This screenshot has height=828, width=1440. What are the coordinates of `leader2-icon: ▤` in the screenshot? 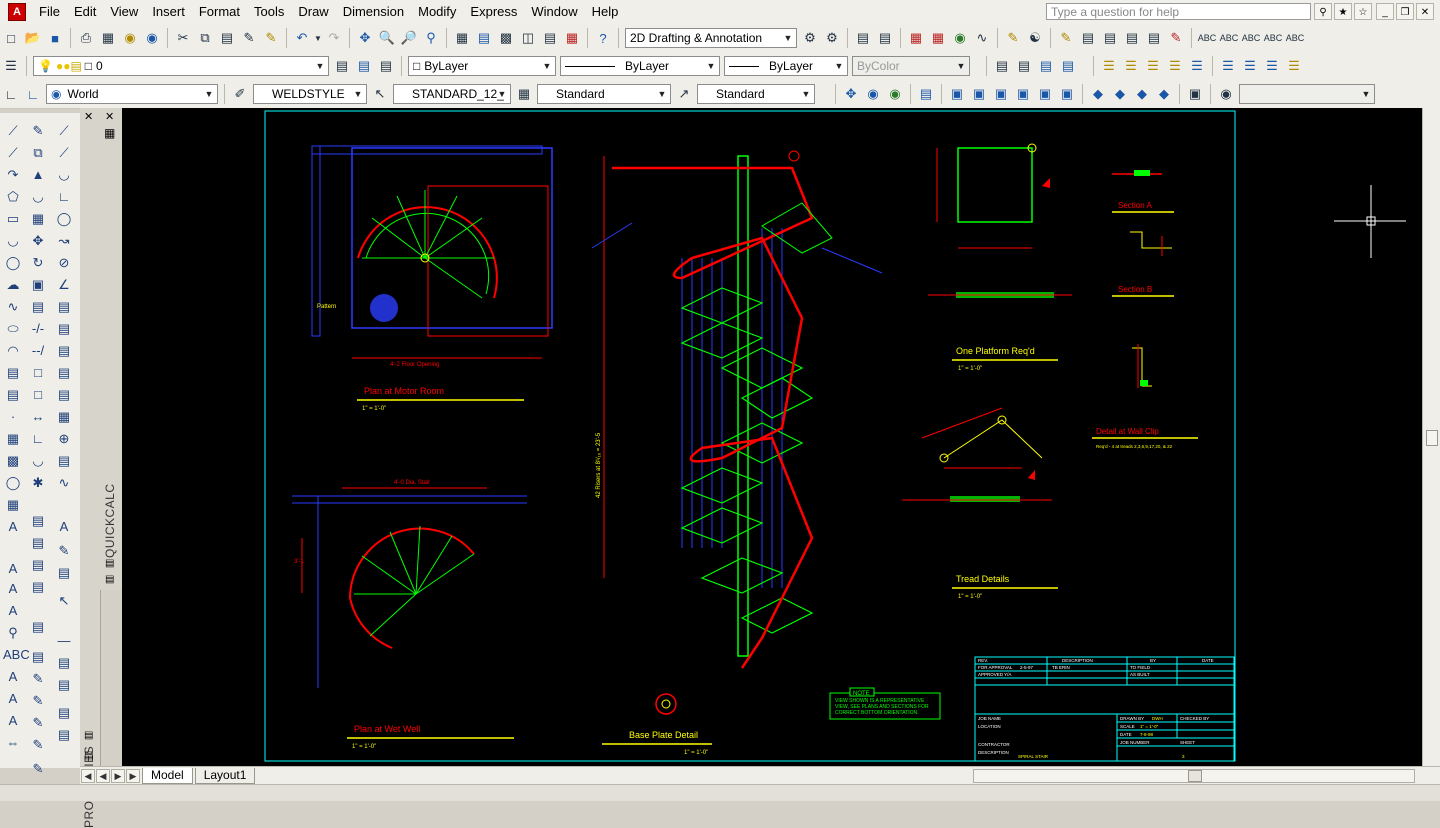 It's located at (64, 663).